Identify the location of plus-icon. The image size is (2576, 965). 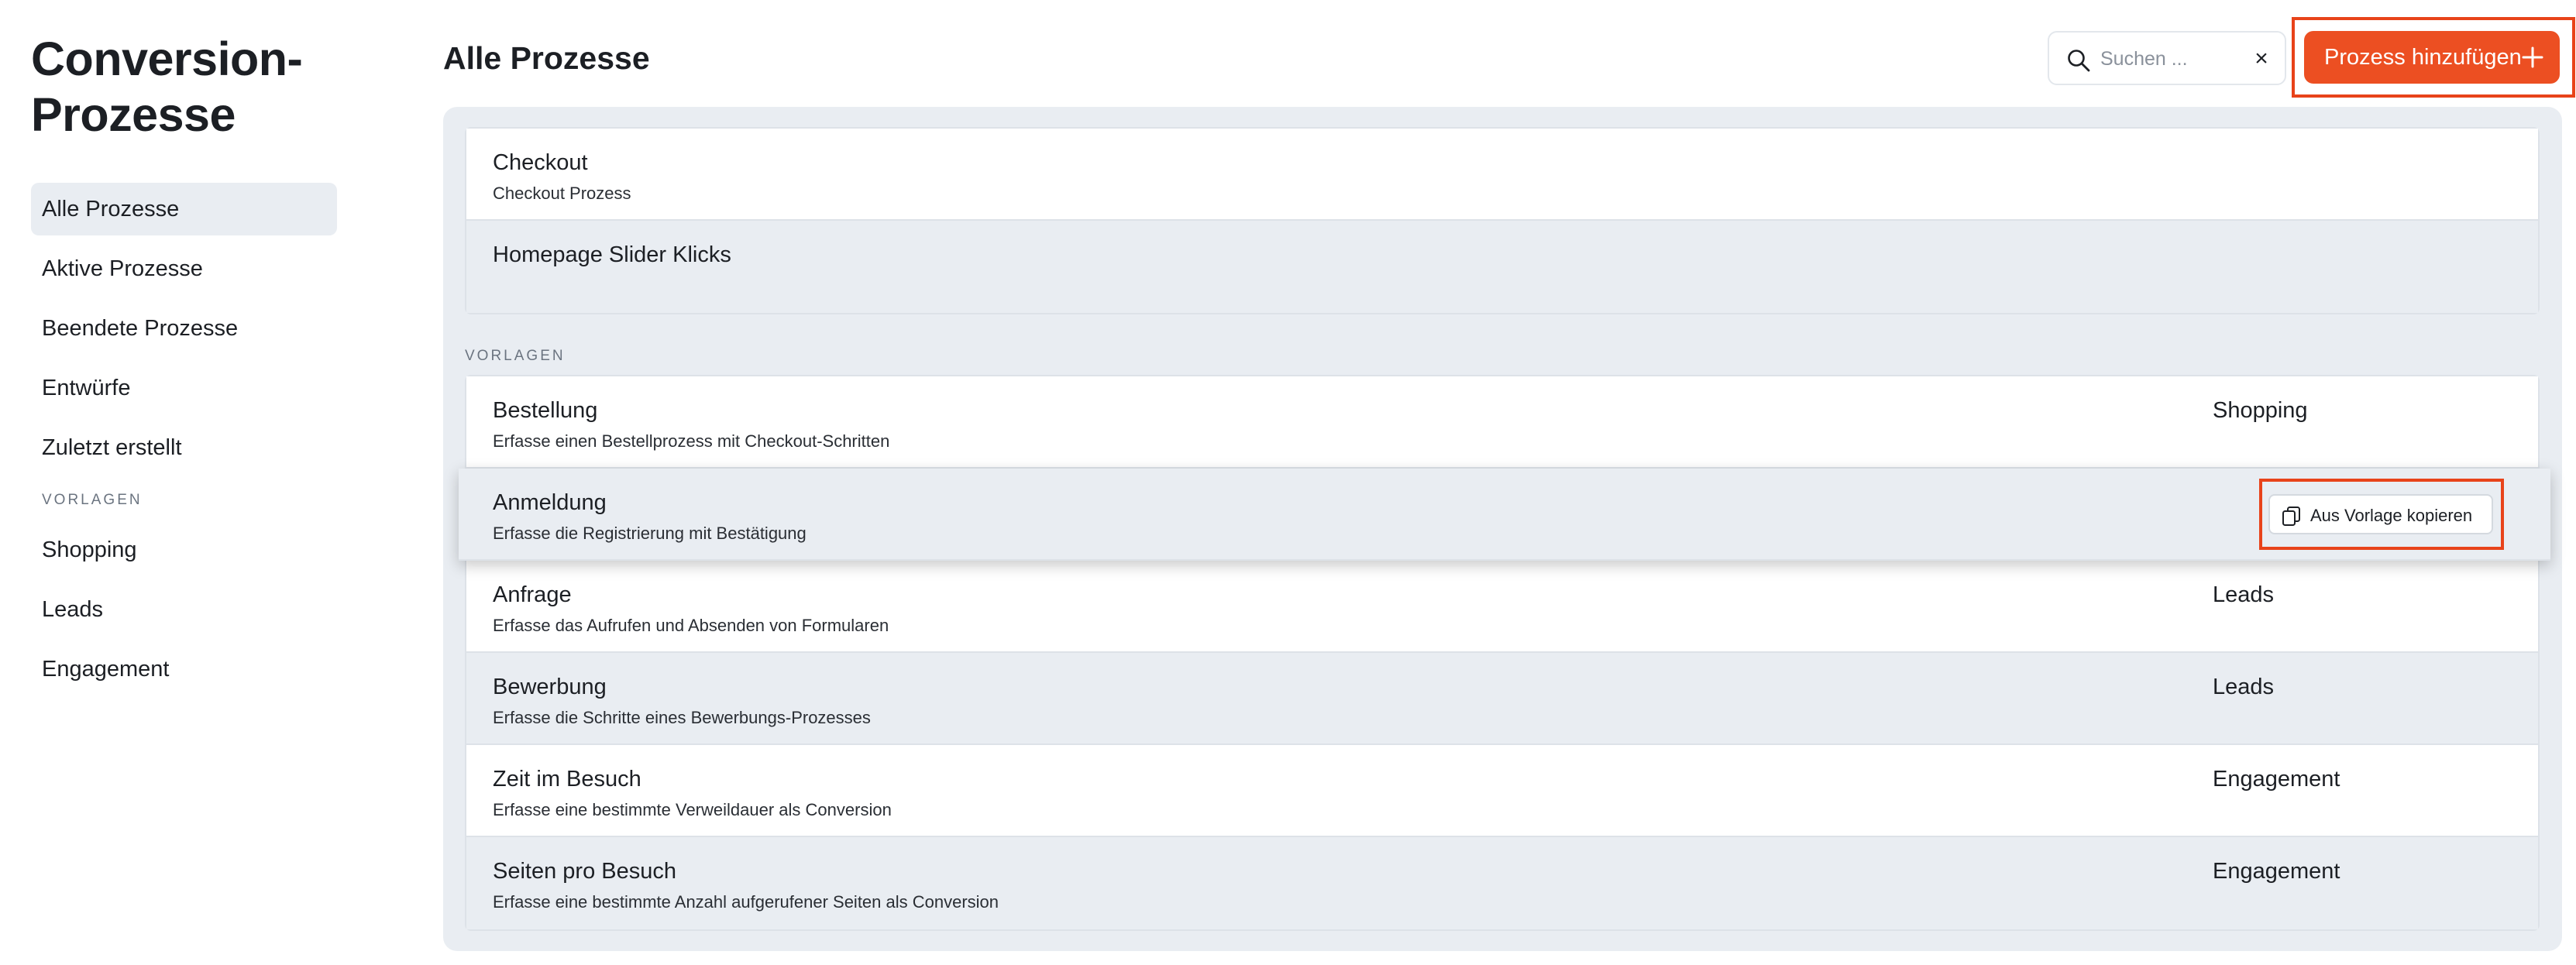
(2532, 57).